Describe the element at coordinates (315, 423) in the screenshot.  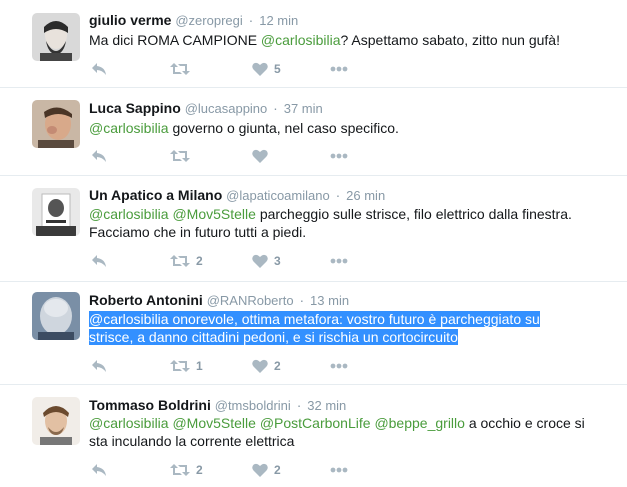
I see `mention-link: @PostCarbonLife` at that location.